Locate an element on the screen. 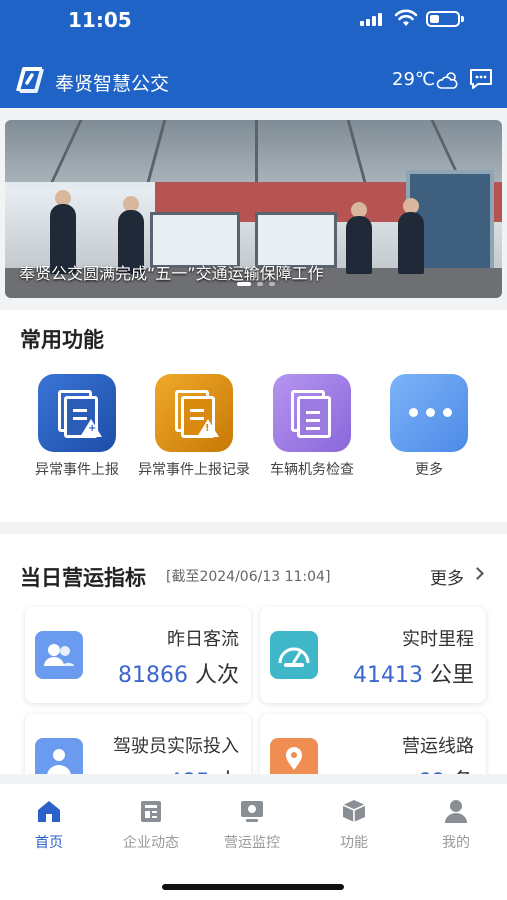  route-icon is located at coordinates (294, 756).